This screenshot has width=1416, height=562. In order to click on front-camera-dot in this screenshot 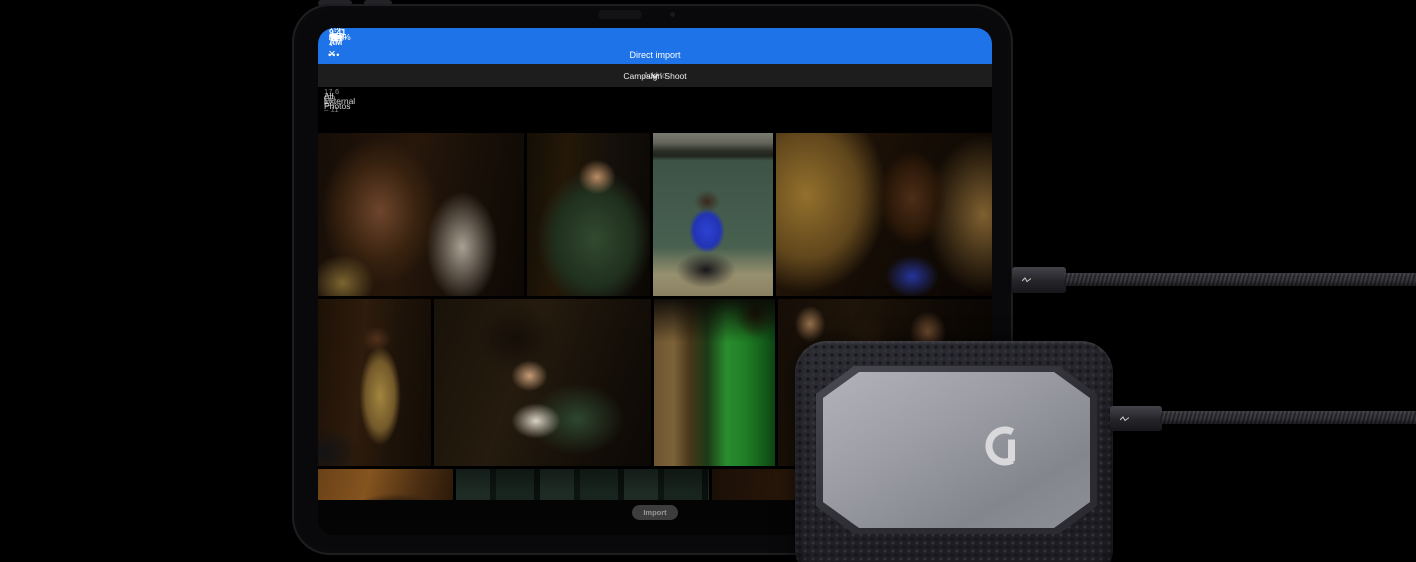, I will do `click(672, 14)`.